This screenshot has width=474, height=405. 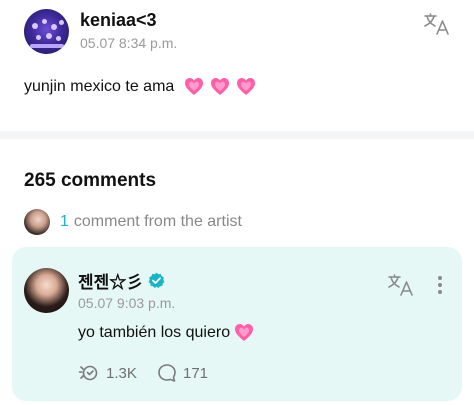 I want to click on comment-bubble-icon, so click(x=167, y=373).